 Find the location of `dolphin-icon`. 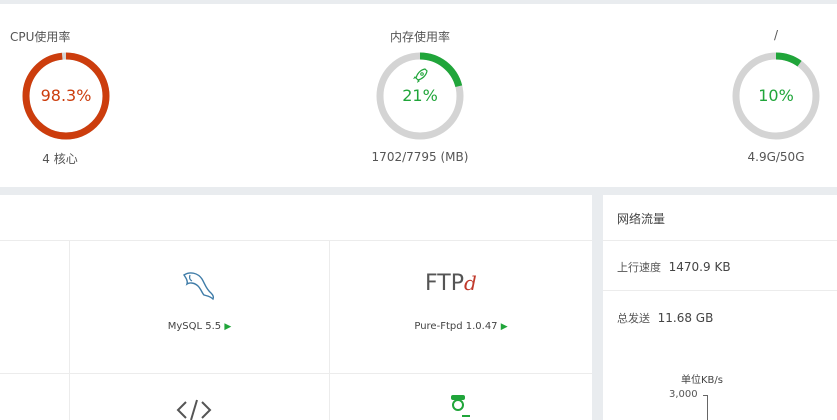

dolphin-icon is located at coordinates (199, 286).